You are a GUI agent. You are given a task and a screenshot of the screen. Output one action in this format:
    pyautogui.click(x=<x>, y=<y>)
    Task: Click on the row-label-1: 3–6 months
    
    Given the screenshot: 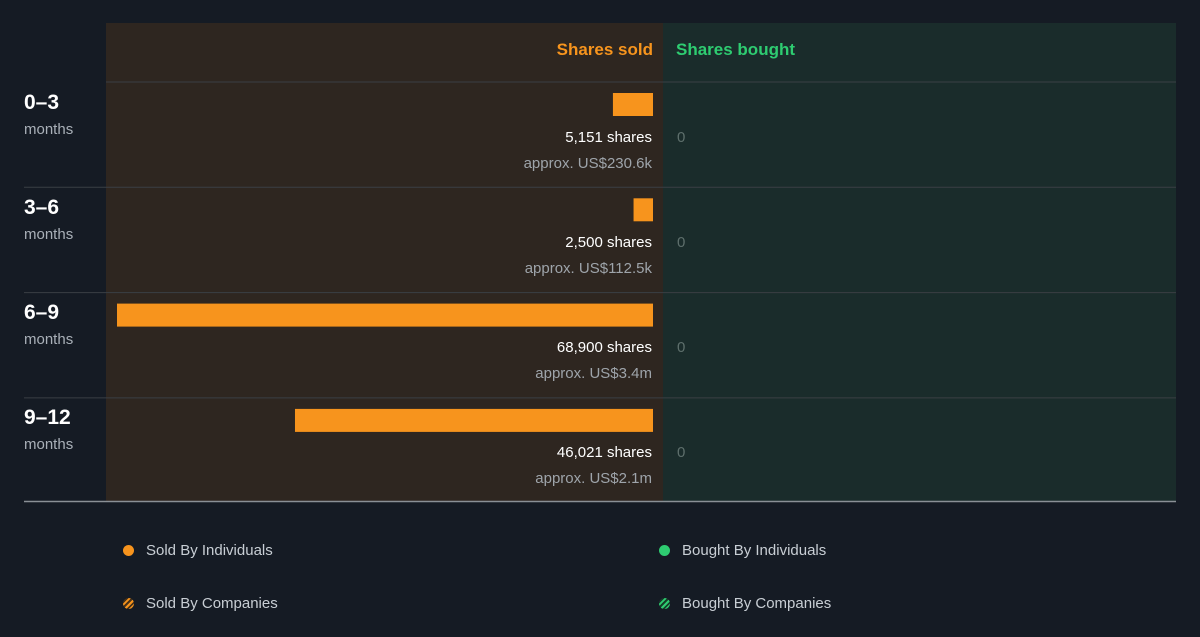 What is the action you would take?
    pyautogui.click(x=48, y=219)
    